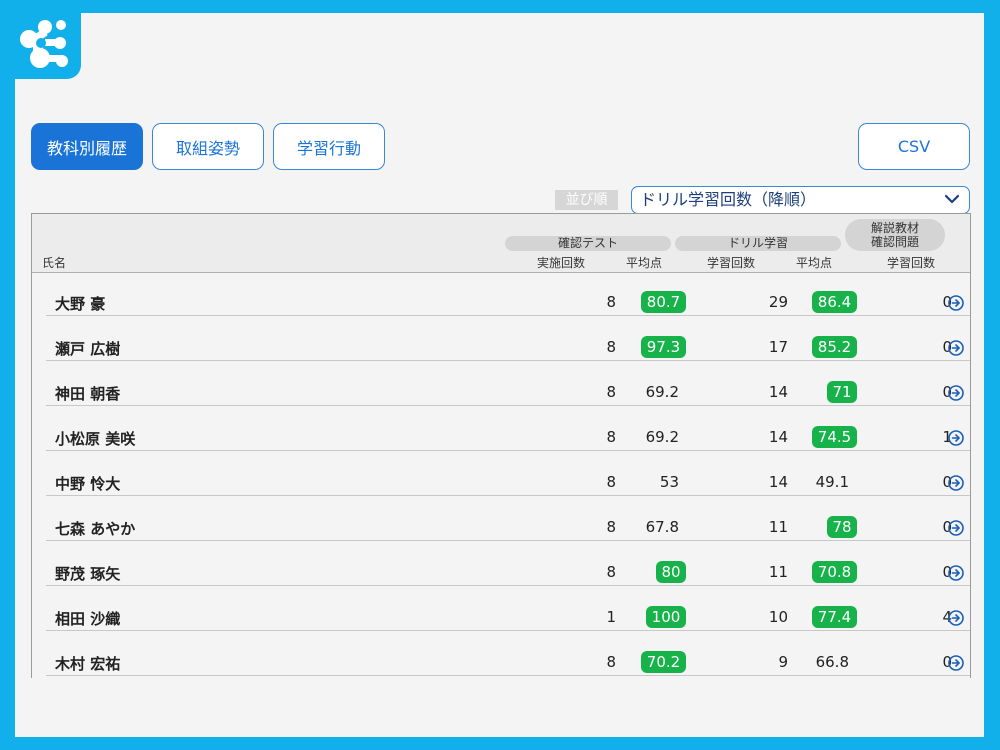 The height and width of the screenshot is (750, 1000). Describe the element at coordinates (662, 527) in the screenshot. I see `test-avg-cell: 67.8` at that location.